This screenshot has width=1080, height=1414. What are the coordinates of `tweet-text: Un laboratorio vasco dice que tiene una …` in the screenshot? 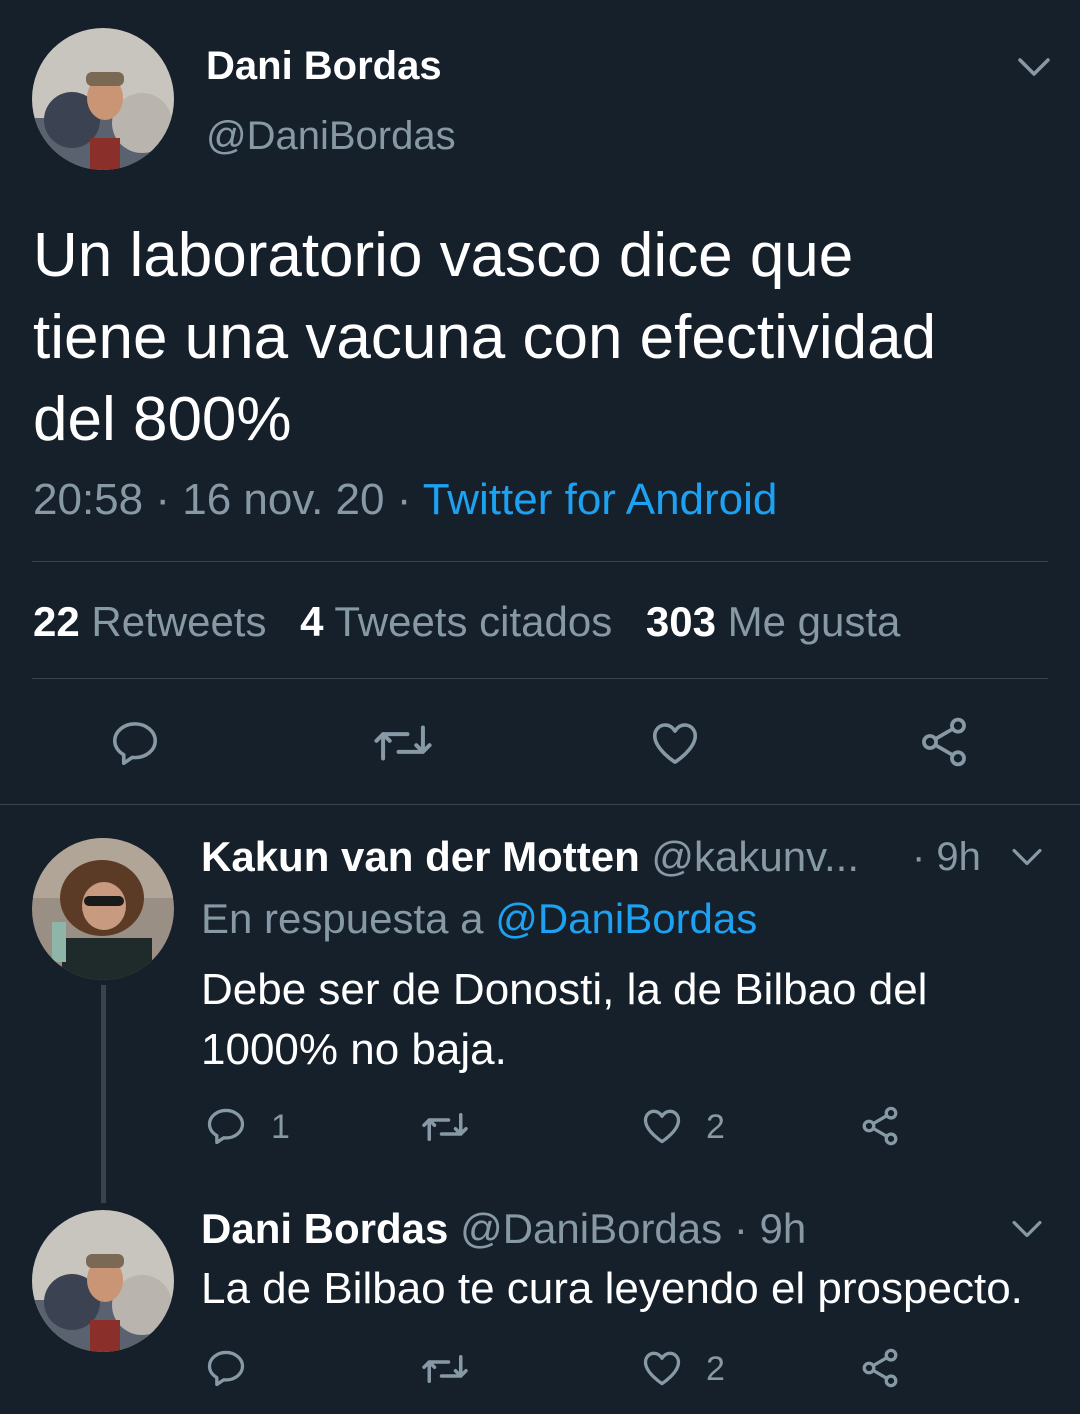 It's located at (484, 338).